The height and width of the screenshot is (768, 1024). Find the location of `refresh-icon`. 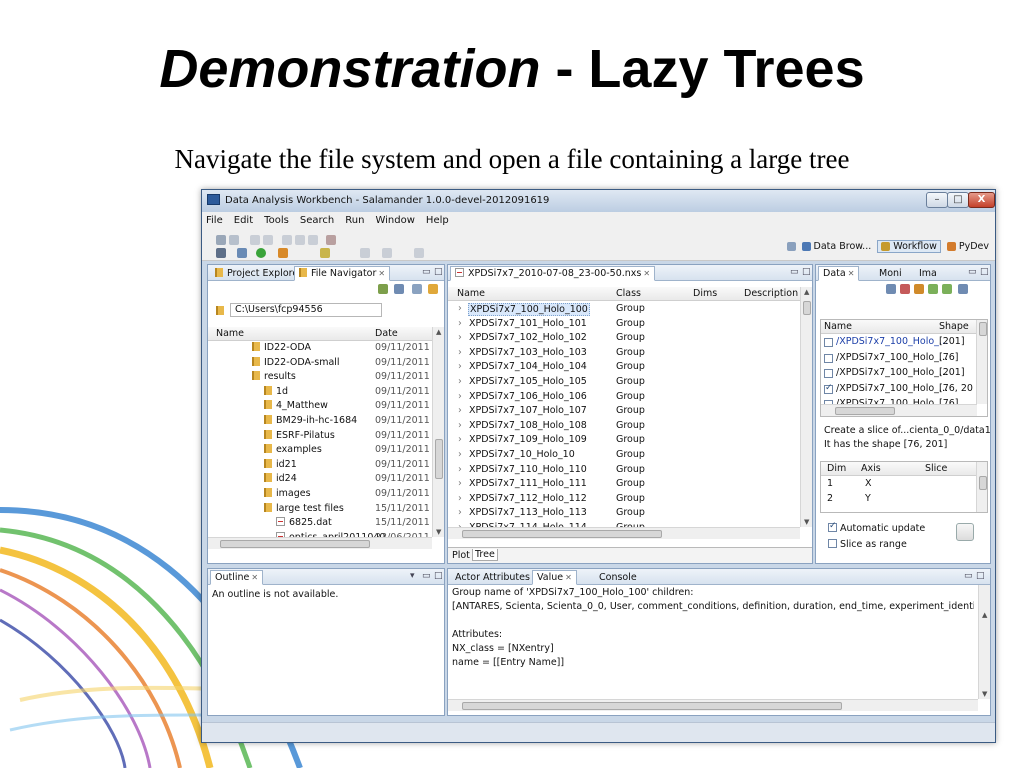

refresh-icon is located at coordinates (433, 289).